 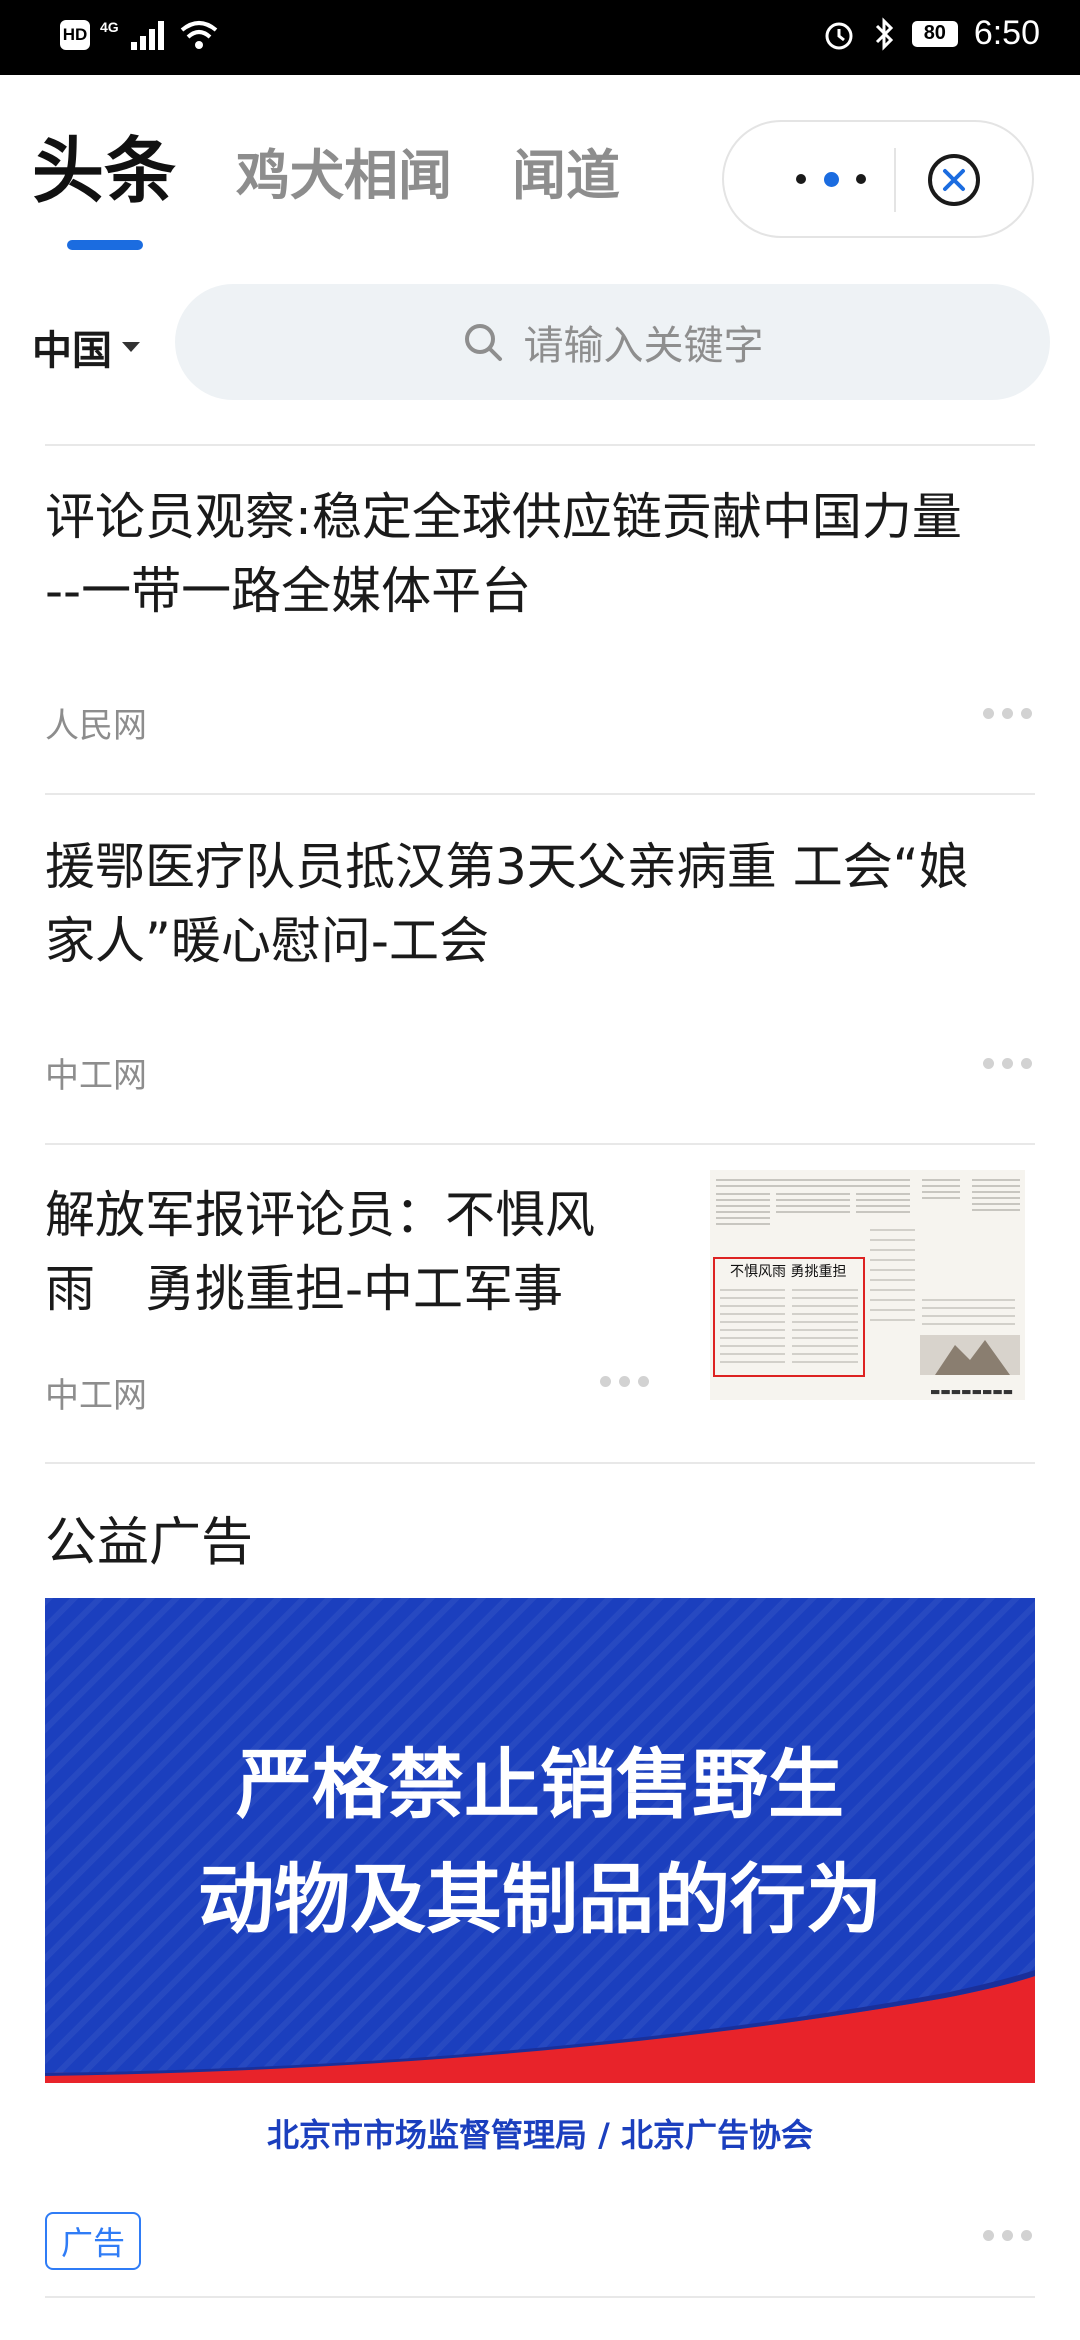 What do you see at coordinates (540, 2135) in the screenshot?
I see `ad-sponsors: 北京市市场监督管理局 / 北京广告协会` at bounding box center [540, 2135].